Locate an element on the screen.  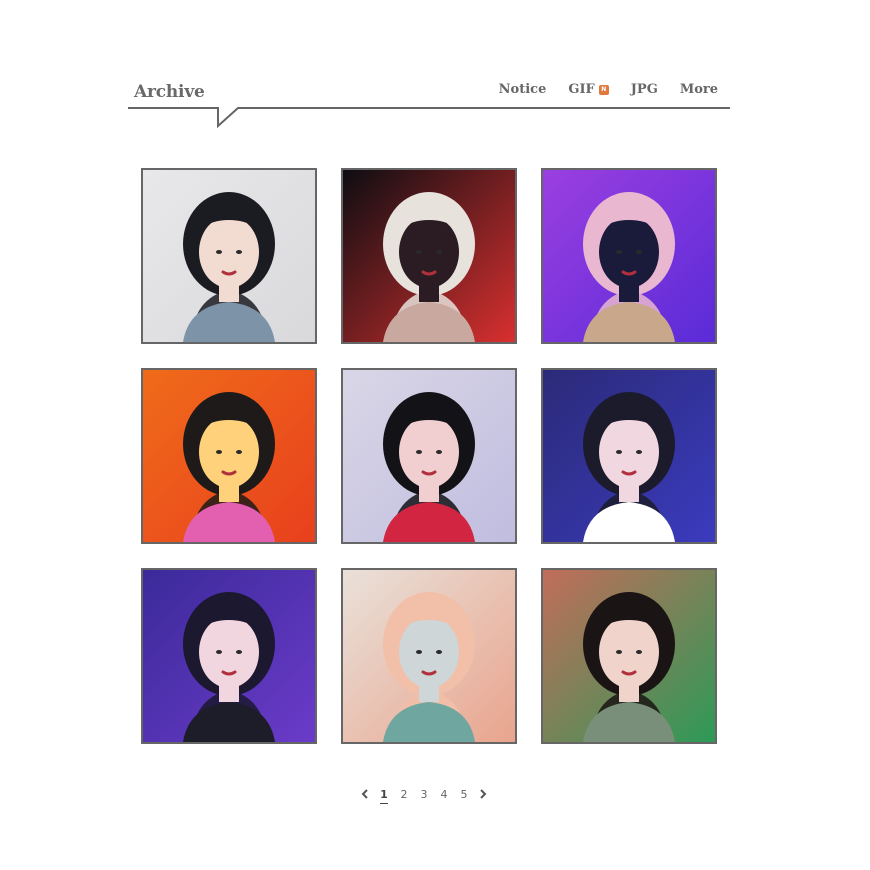
nav-gif: GIF N is located at coordinates (588, 89).